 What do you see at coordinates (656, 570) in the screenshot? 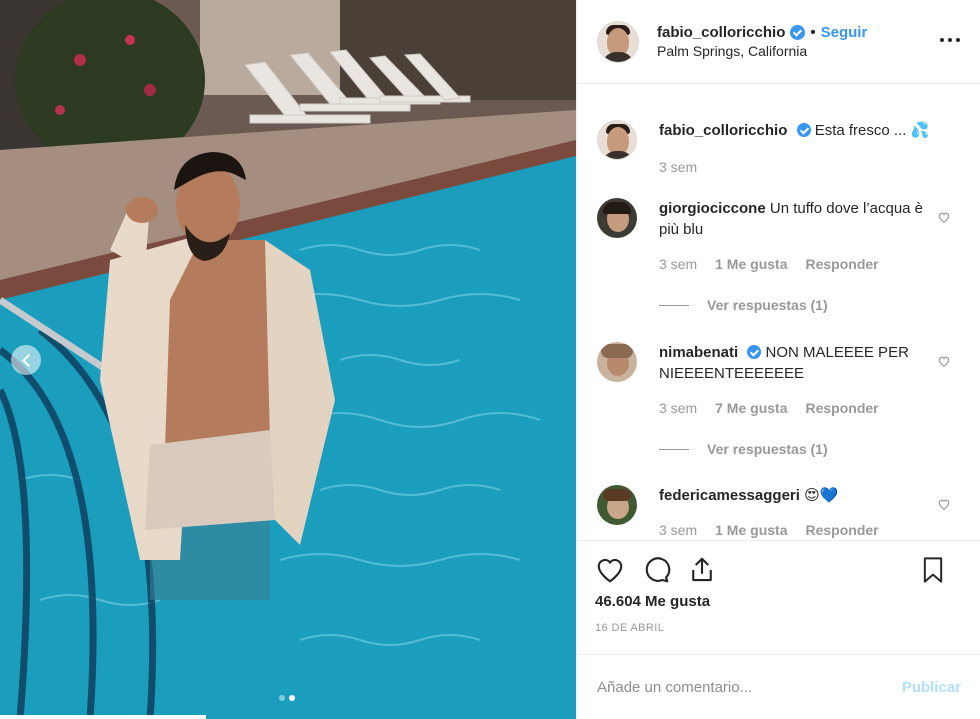
I see `comment-icon` at bounding box center [656, 570].